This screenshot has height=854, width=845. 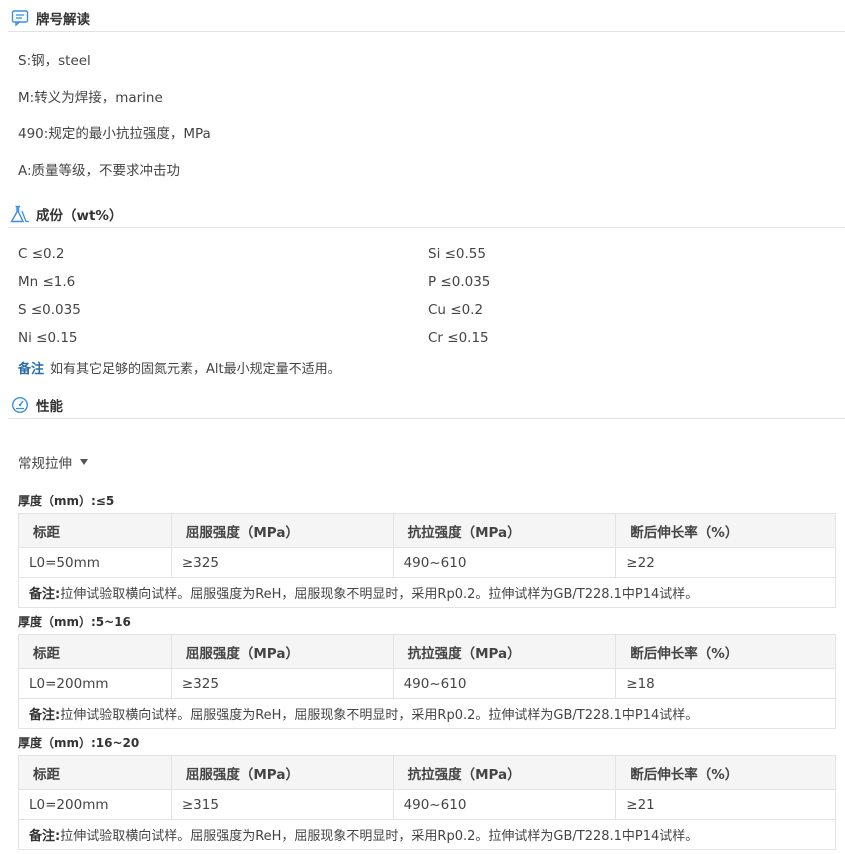 I want to click on cell-elongation: ≥21, so click(x=725, y=804).